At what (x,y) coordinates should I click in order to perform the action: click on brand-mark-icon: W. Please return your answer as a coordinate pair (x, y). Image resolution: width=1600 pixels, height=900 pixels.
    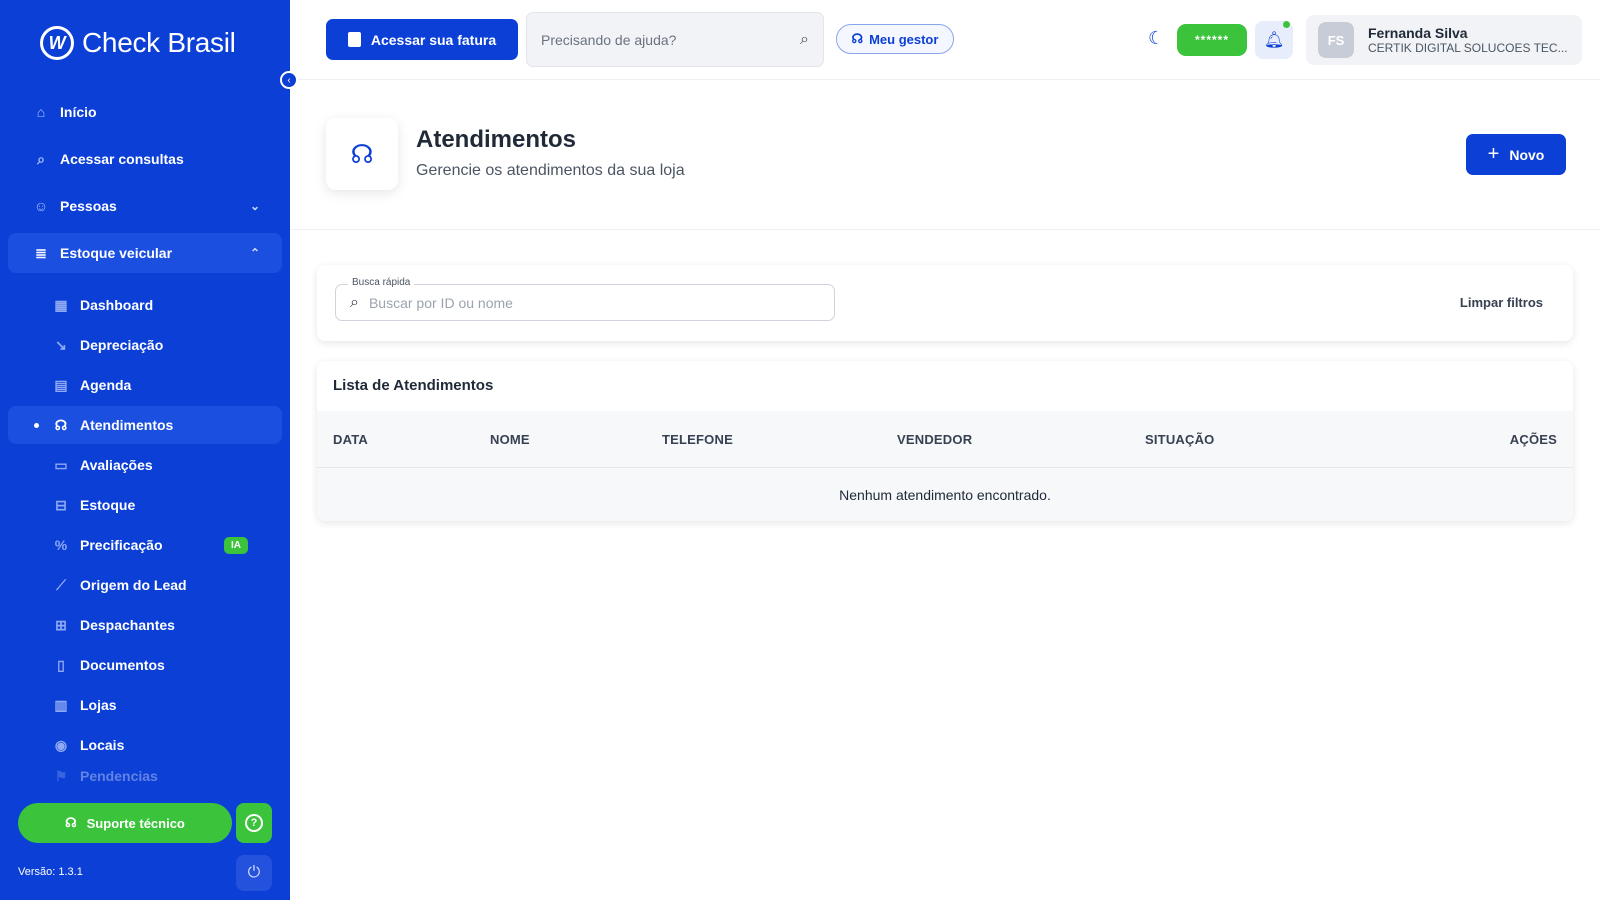
    Looking at the image, I should click on (57, 43).